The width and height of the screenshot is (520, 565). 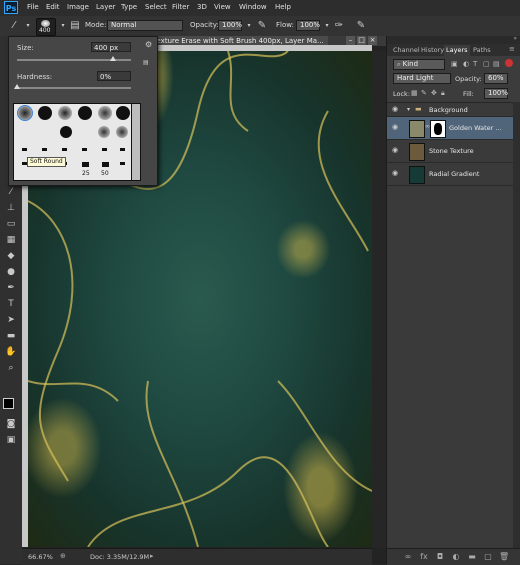 I want to click on vertical-scrollbar, so click(x=379, y=299).